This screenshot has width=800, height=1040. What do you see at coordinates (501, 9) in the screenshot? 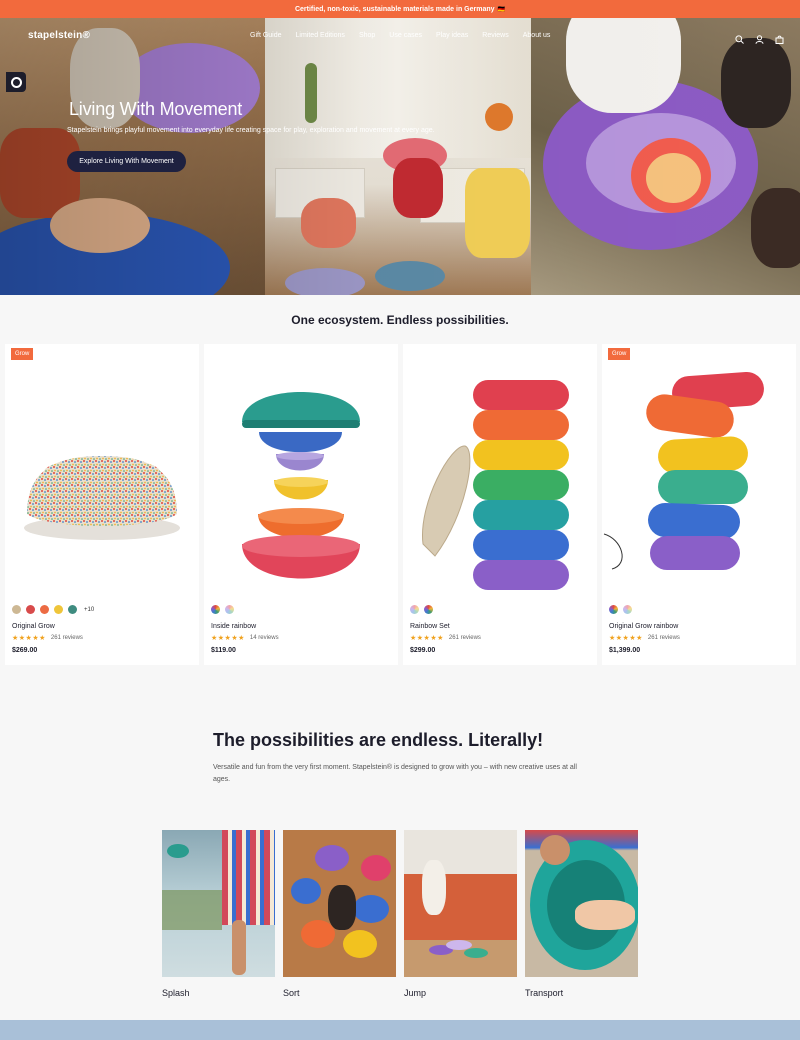
I see `germany-flag-icon: 🇩🇪` at bounding box center [501, 9].